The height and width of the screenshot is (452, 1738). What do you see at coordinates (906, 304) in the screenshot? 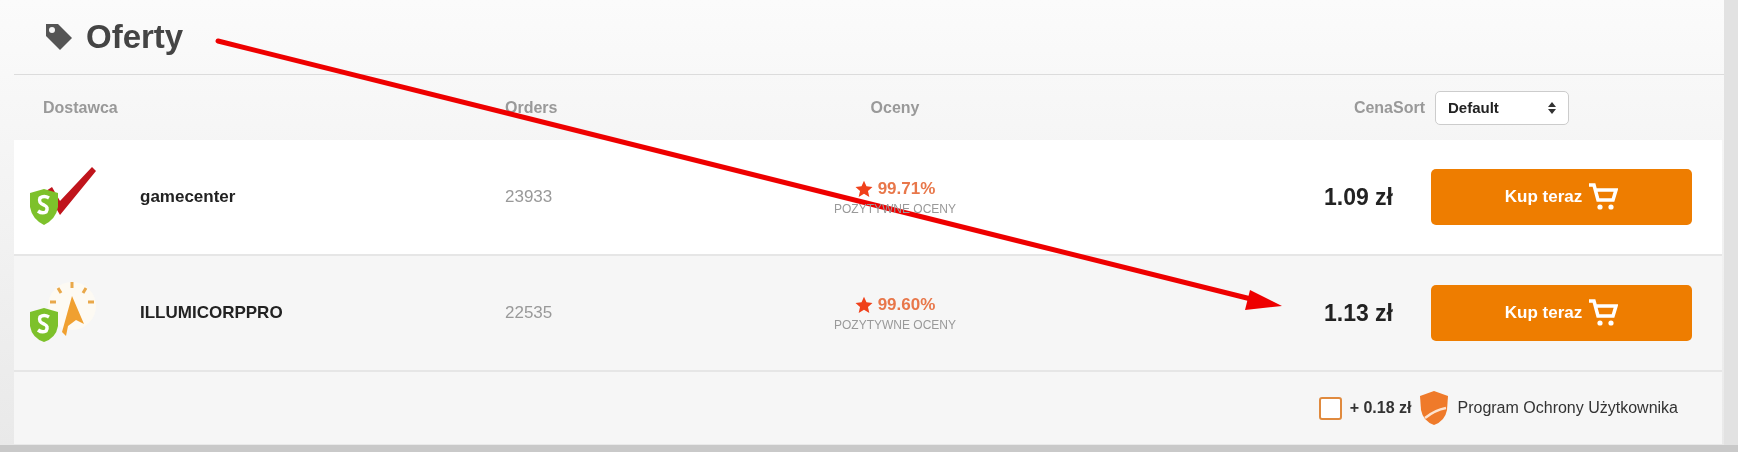
I see `rating-percent: 99.60%` at bounding box center [906, 304].